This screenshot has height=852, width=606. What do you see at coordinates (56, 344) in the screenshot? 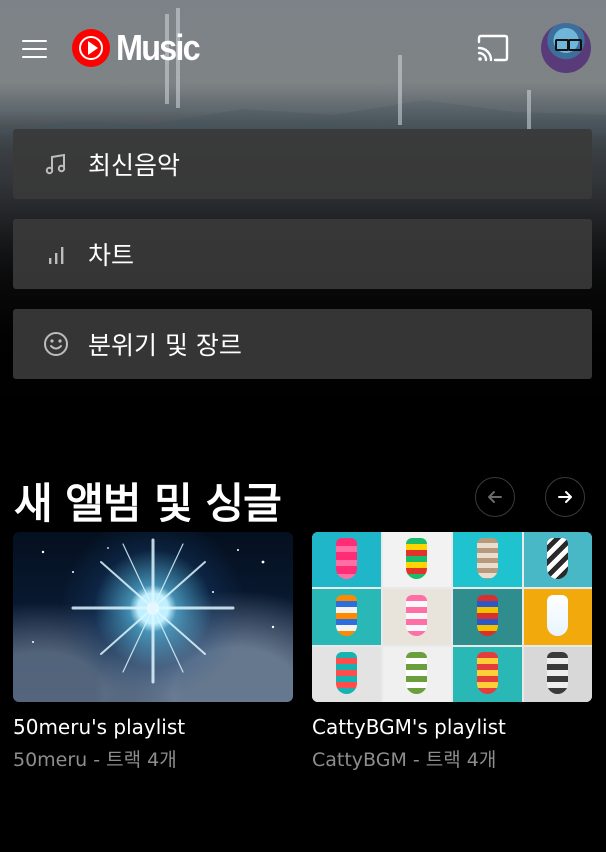
I see `smiley-icon` at bounding box center [56, 344].